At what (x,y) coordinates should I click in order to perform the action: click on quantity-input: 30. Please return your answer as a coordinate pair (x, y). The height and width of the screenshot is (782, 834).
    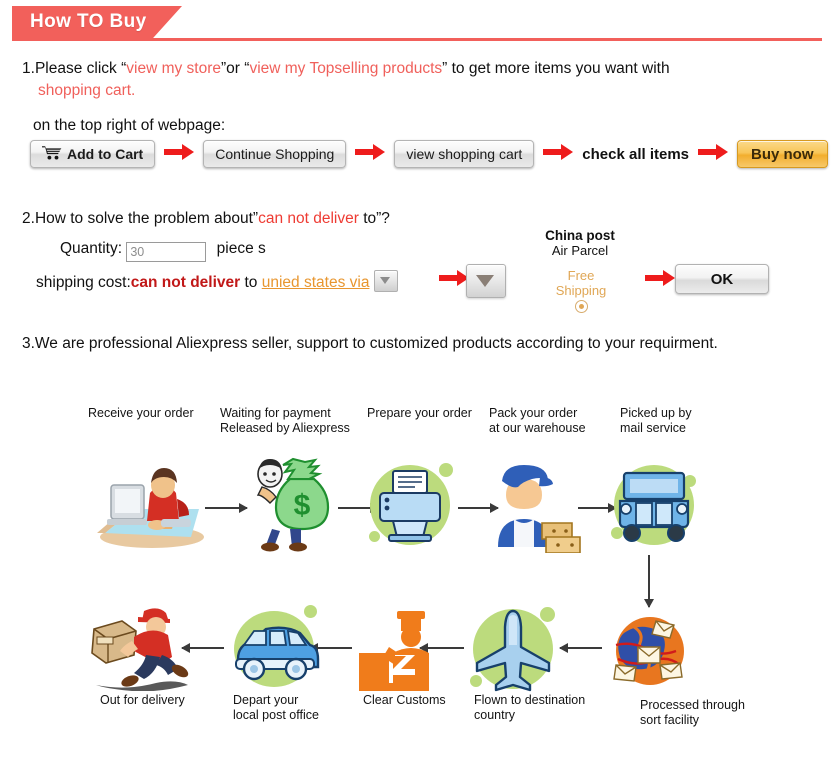
    Looking at the image, I should click on (166, 252).